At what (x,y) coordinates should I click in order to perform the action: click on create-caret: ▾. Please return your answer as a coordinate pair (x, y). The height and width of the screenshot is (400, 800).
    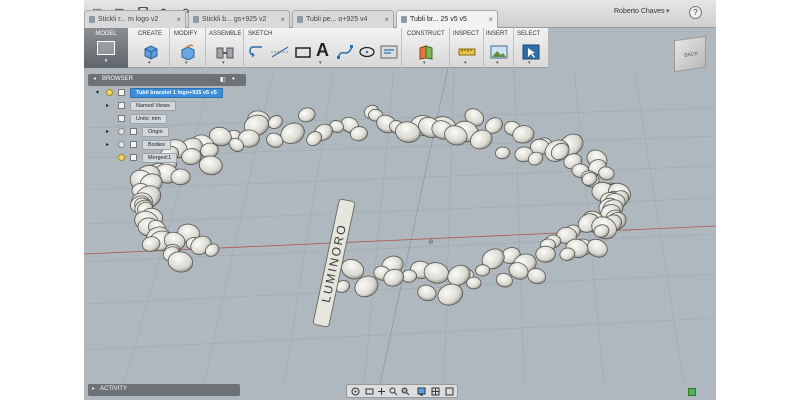
    Looking at the image, I should click on (149, 63).